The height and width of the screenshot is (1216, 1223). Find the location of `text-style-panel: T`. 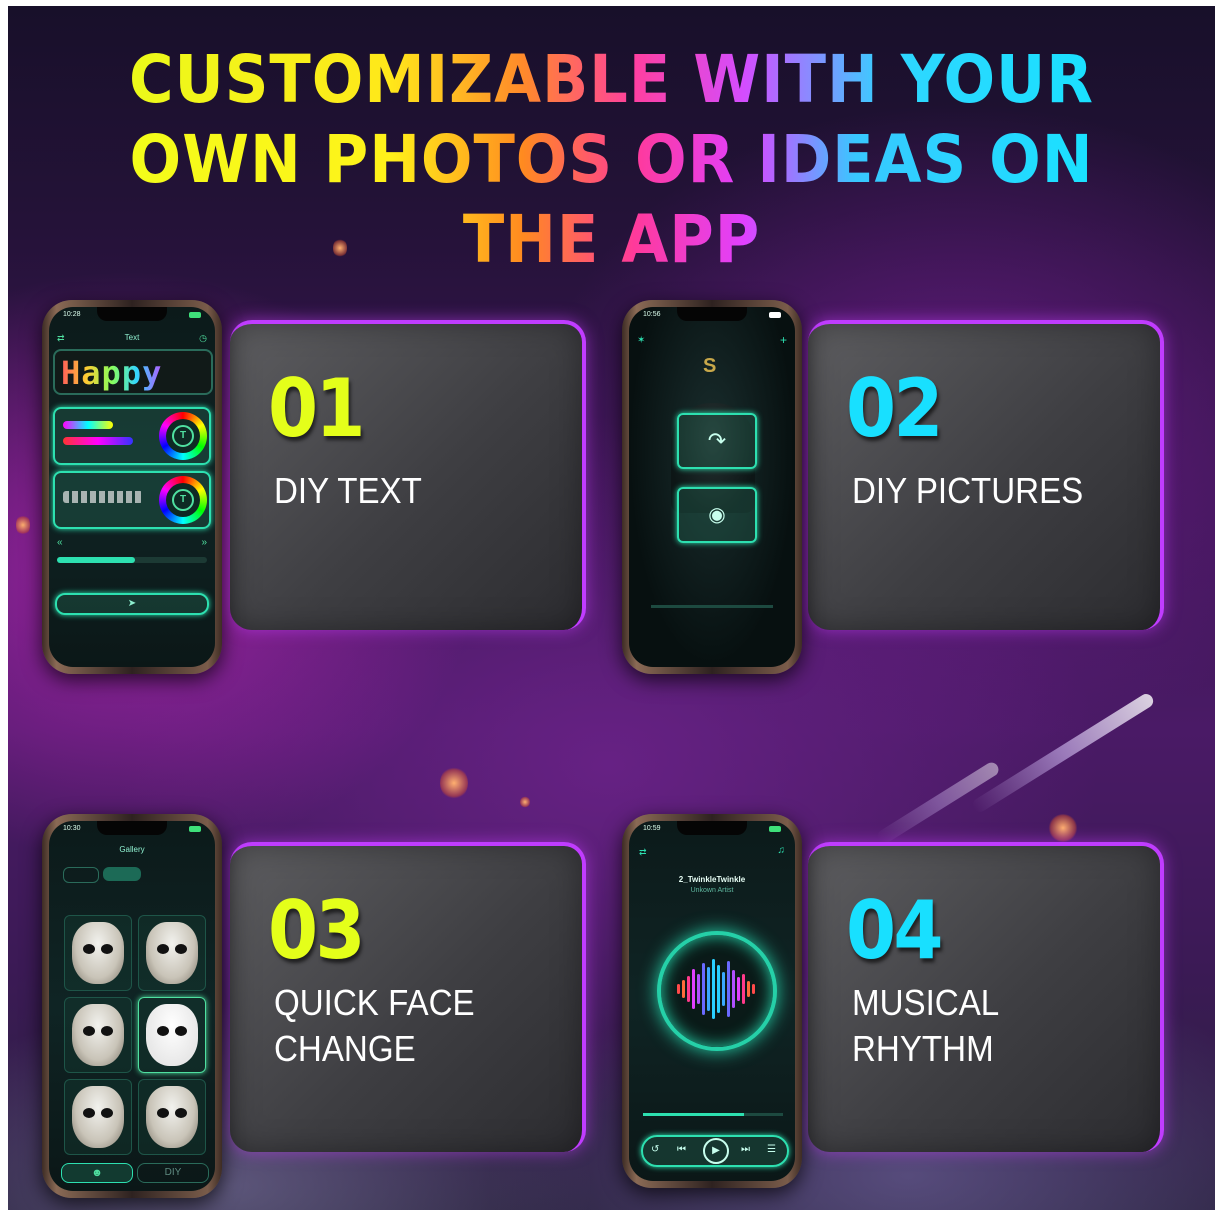

text-style-panel: T is located at coordinates (132, 436).